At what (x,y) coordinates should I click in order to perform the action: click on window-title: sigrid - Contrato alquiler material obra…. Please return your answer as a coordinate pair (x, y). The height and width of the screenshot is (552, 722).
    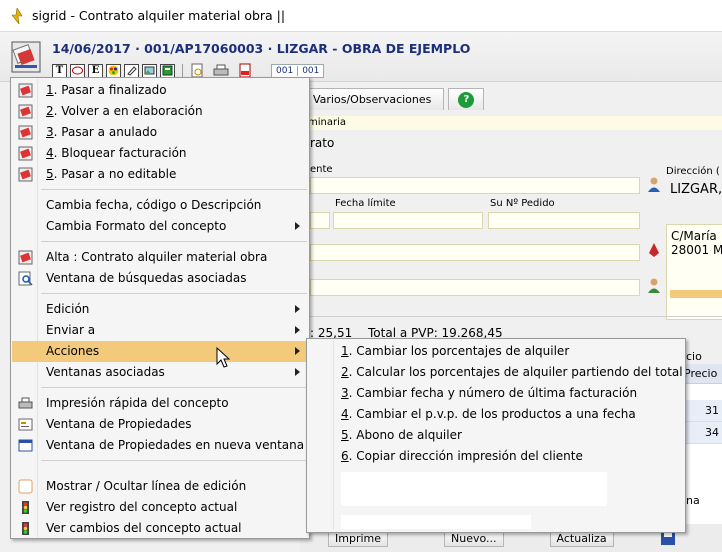
    Looking at the image, I should click on (159, 15).